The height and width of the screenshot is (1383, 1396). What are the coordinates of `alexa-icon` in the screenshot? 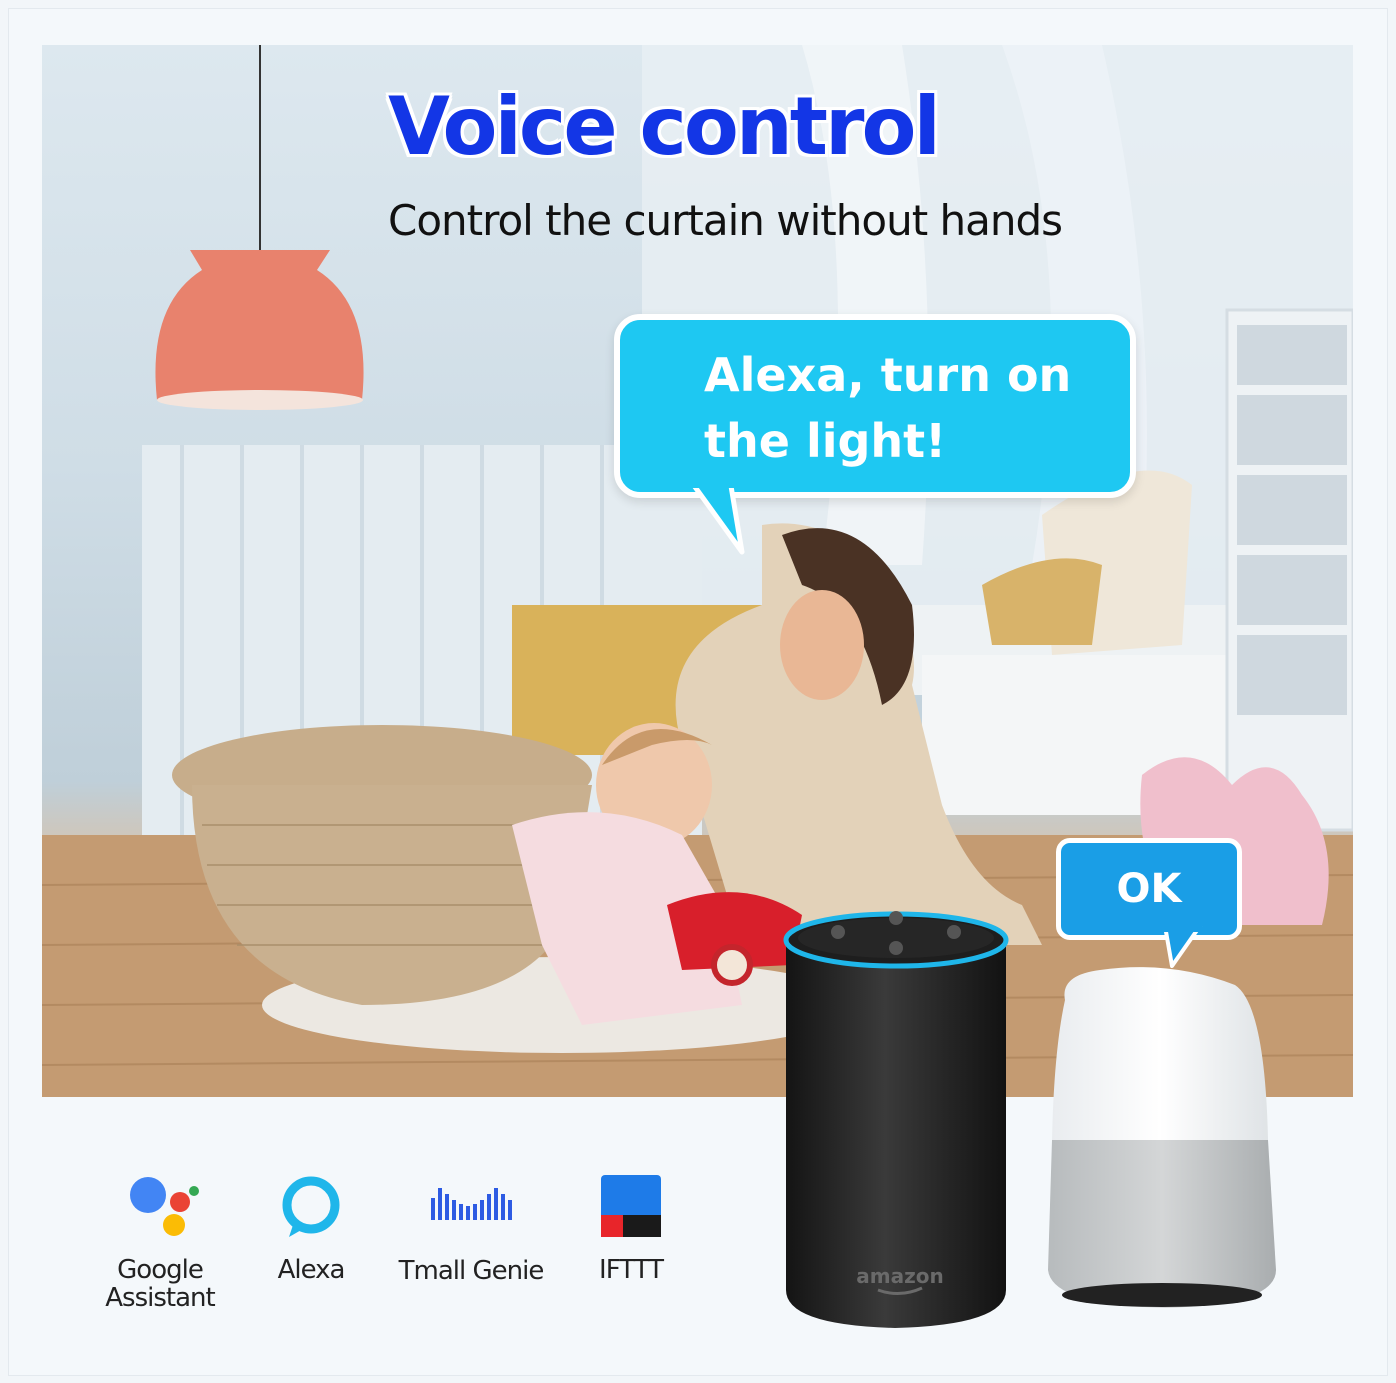 It's located at (311, 1206).